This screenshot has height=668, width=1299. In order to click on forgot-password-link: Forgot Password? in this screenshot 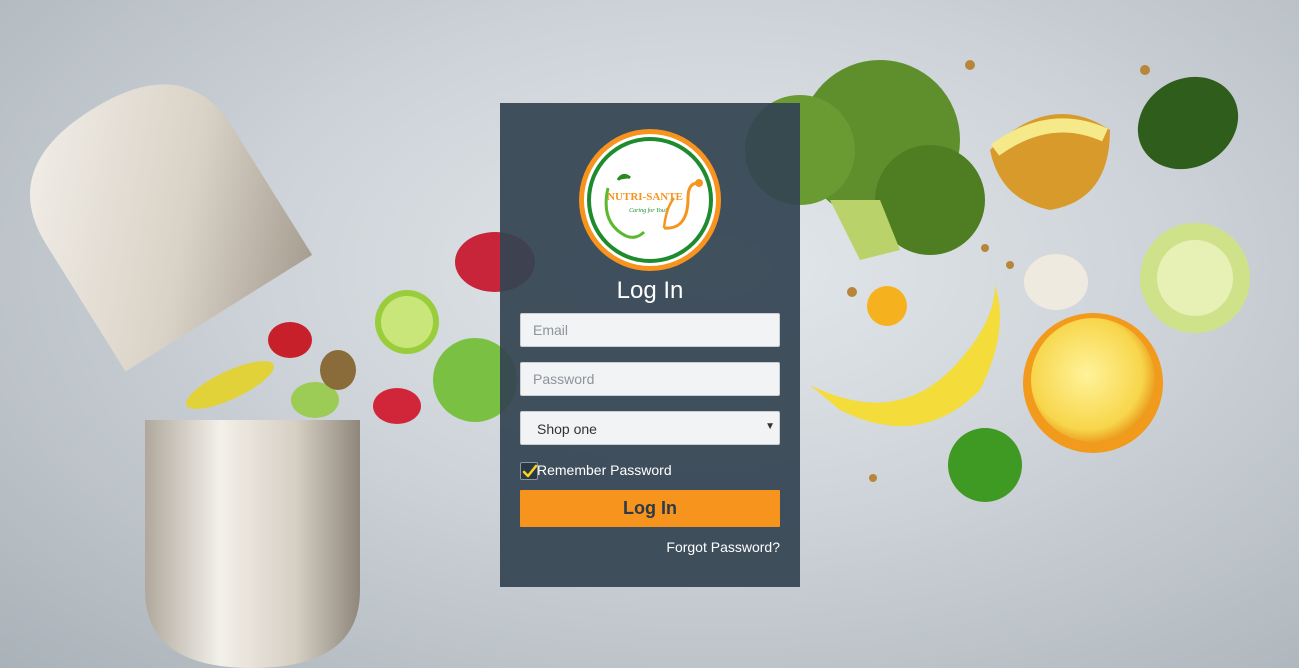, I will do `click(723, 547)`.